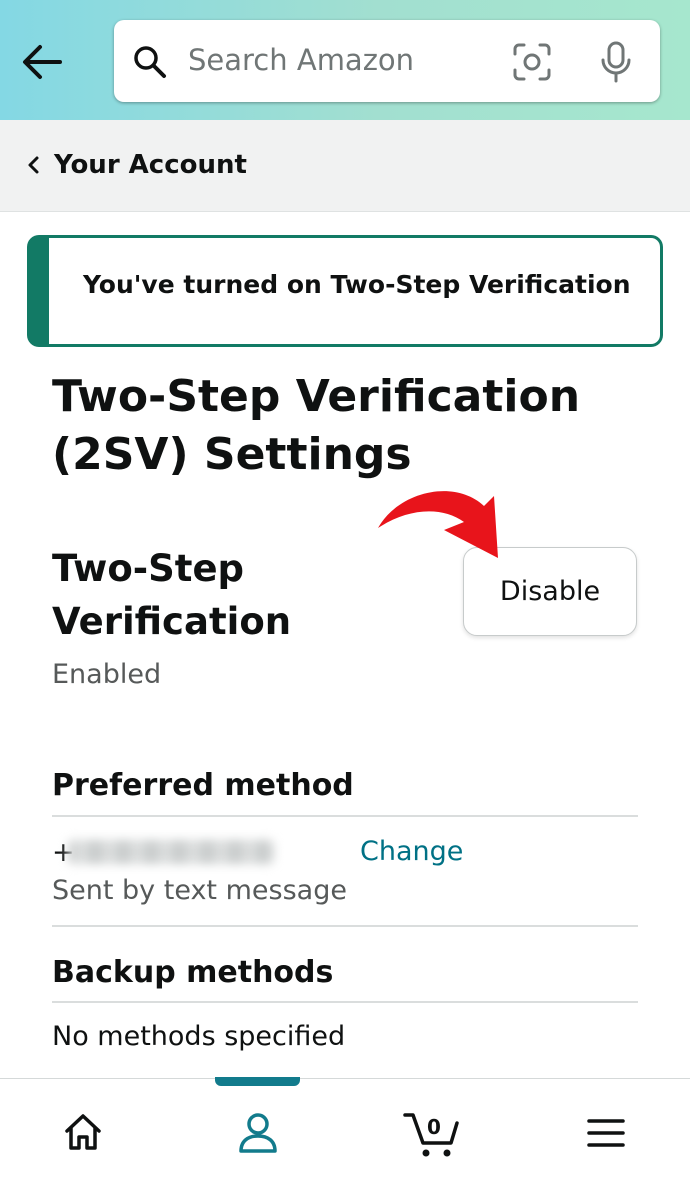 This screenshot has width=690, height=1185. What do you see at coordinates (83, 1132) in the screenshot?
I see `home-icon` at bounding box center [83, 1132].